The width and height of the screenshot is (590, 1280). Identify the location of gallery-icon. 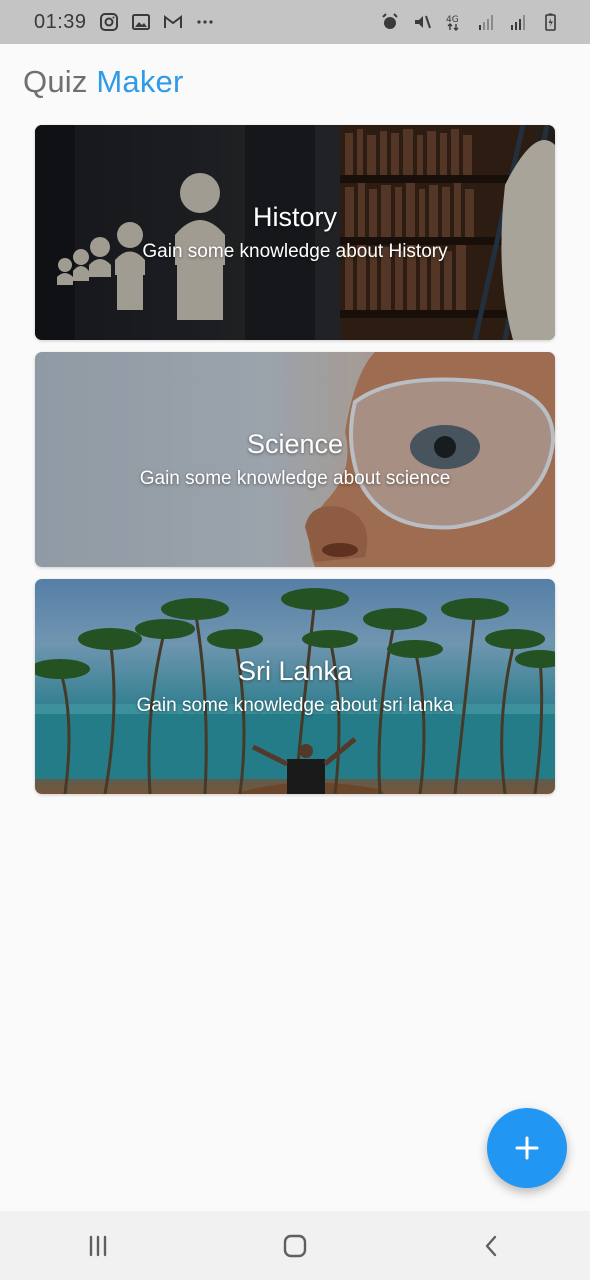
(141, 22).